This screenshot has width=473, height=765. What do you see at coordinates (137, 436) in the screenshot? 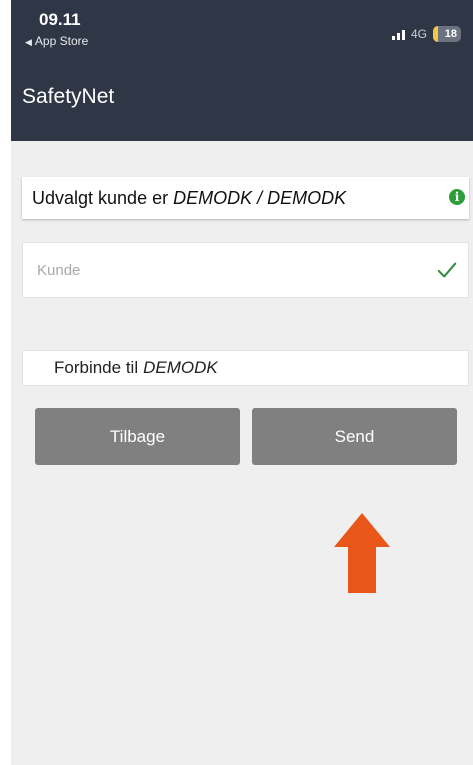
I see `back-button: Tilbage` at bounding box center [137, 436].